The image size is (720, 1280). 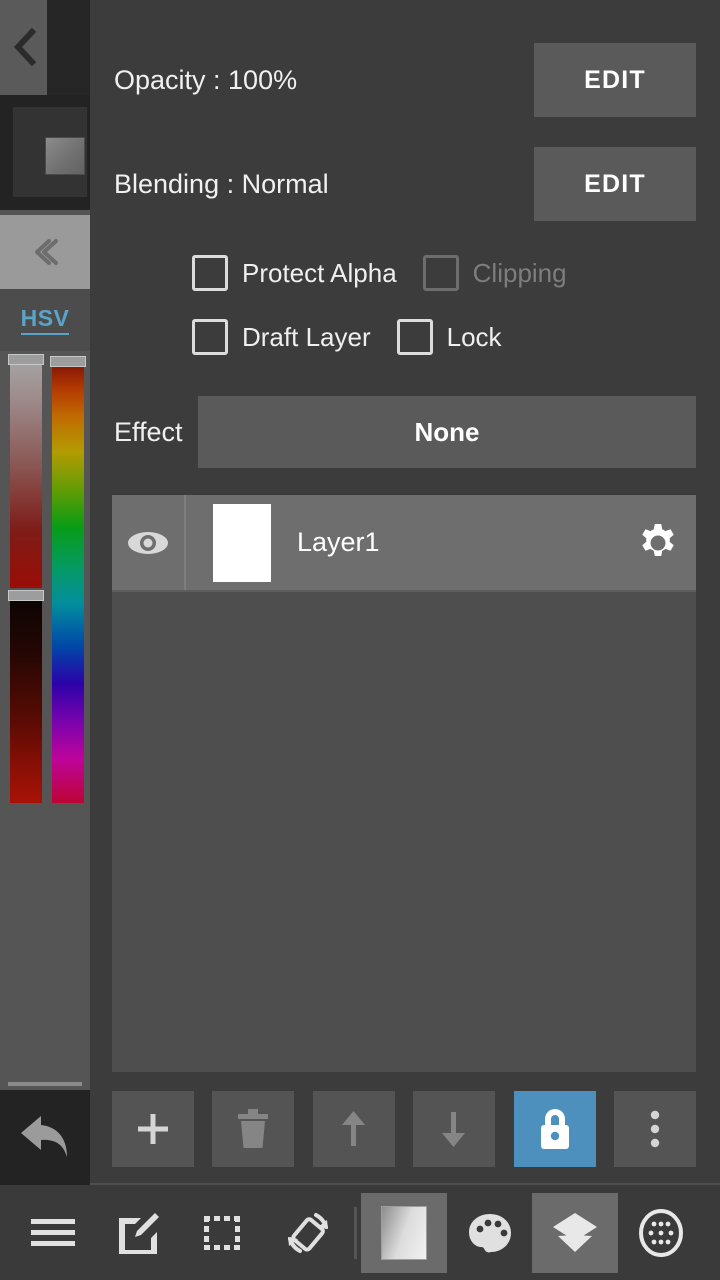 I want to click on arrow-up-icon, so click(x=353, y=1128).